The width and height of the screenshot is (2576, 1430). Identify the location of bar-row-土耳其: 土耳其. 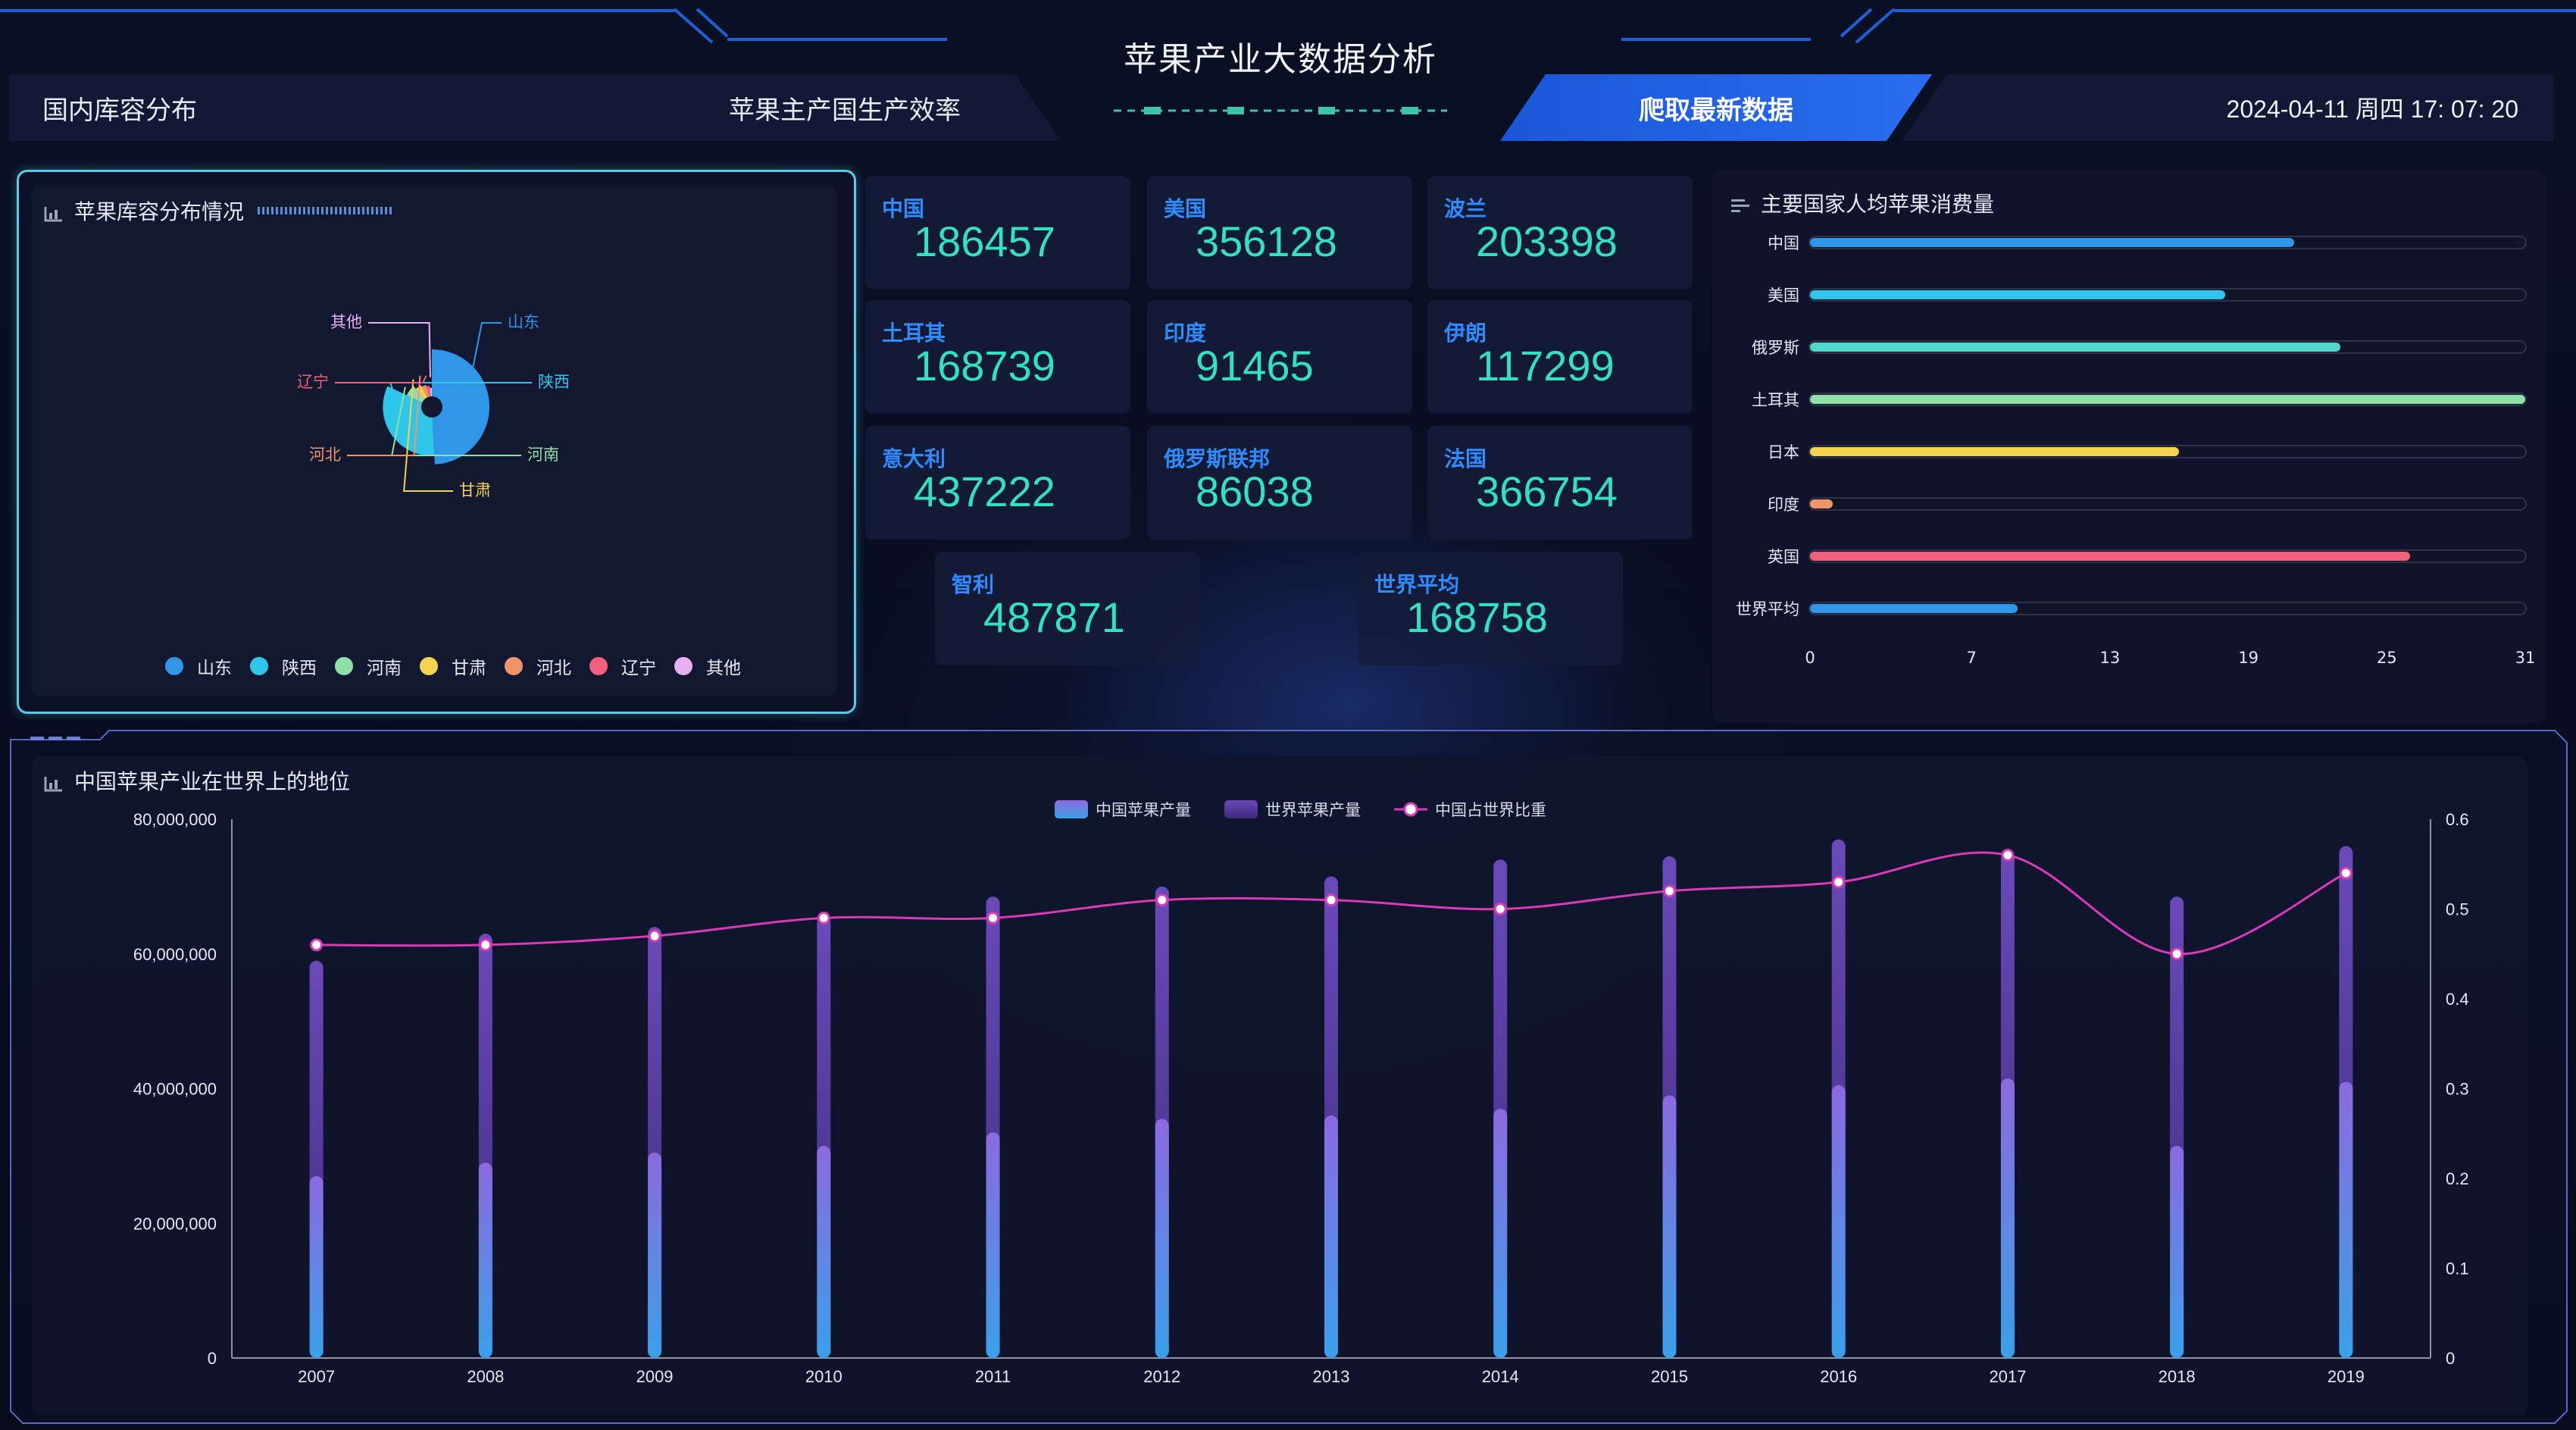
(2127, 400).